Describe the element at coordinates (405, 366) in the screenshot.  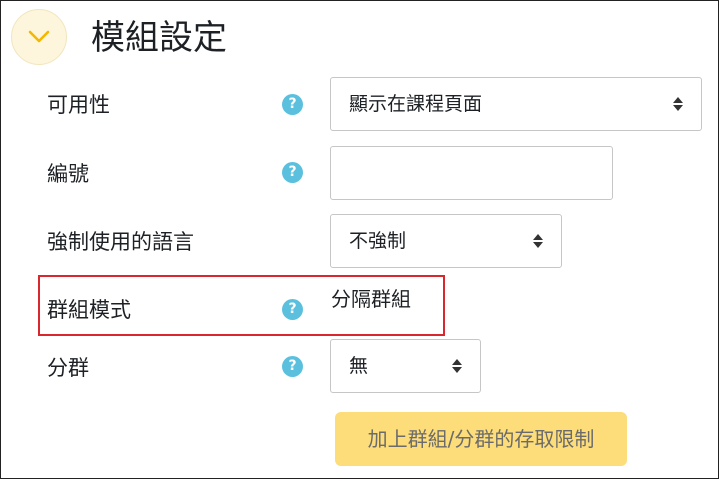
I see `grouping-select: 無` at that location.